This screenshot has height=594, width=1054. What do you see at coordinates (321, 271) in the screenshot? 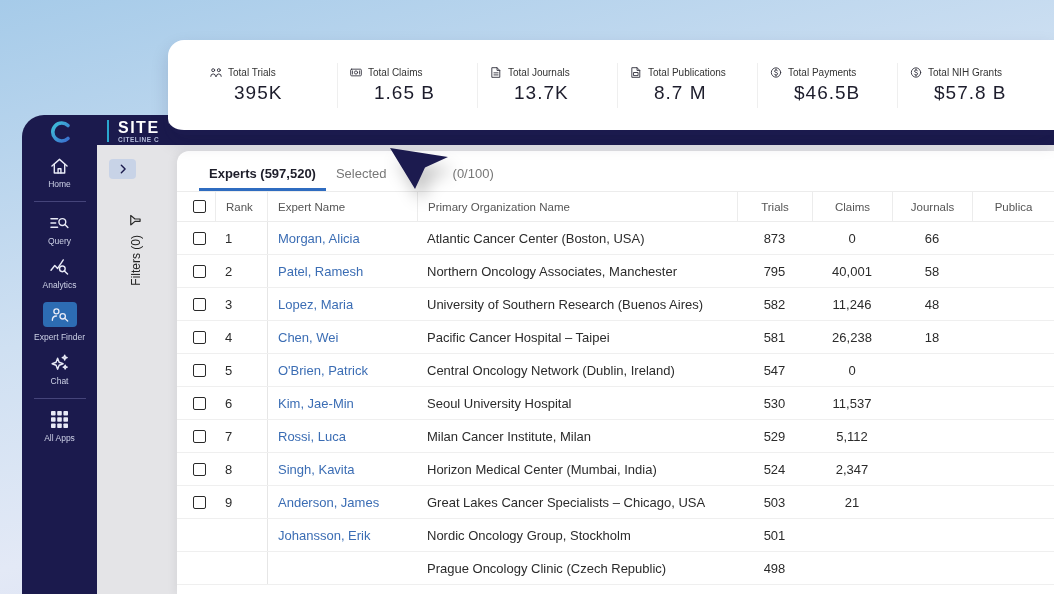
I see `expert-name-link: Patel, Ramesh` at bounding box center [321, 271].